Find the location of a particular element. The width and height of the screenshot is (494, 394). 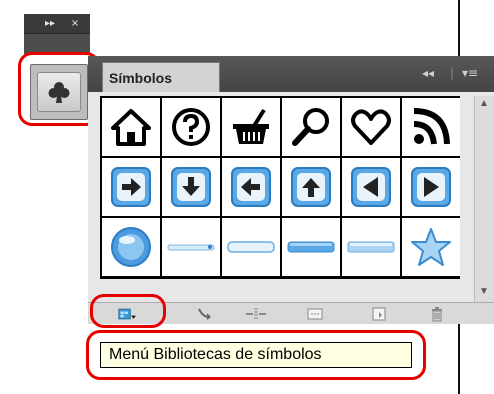

symbol-options-button is located at coordinates (315, 314).